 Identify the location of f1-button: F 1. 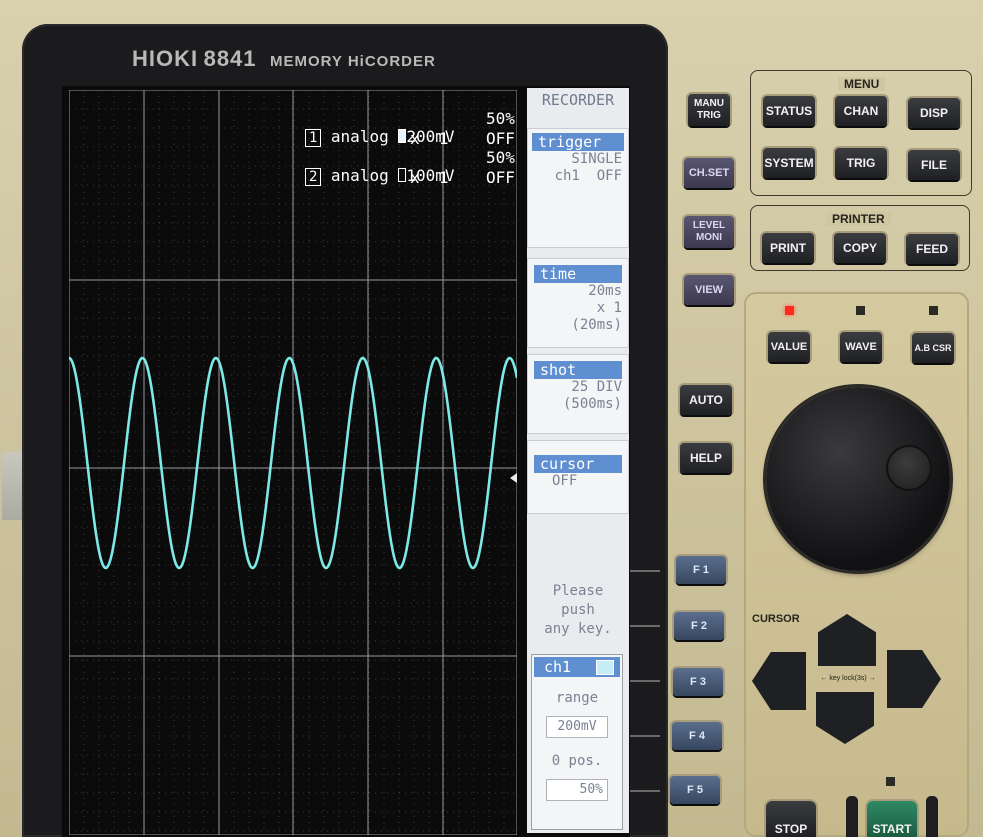
(701, 570).